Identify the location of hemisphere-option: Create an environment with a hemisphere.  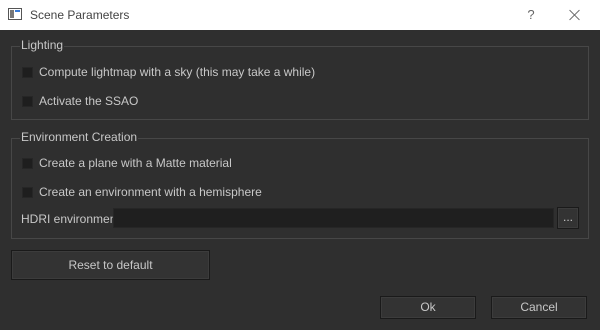
(142, 192).